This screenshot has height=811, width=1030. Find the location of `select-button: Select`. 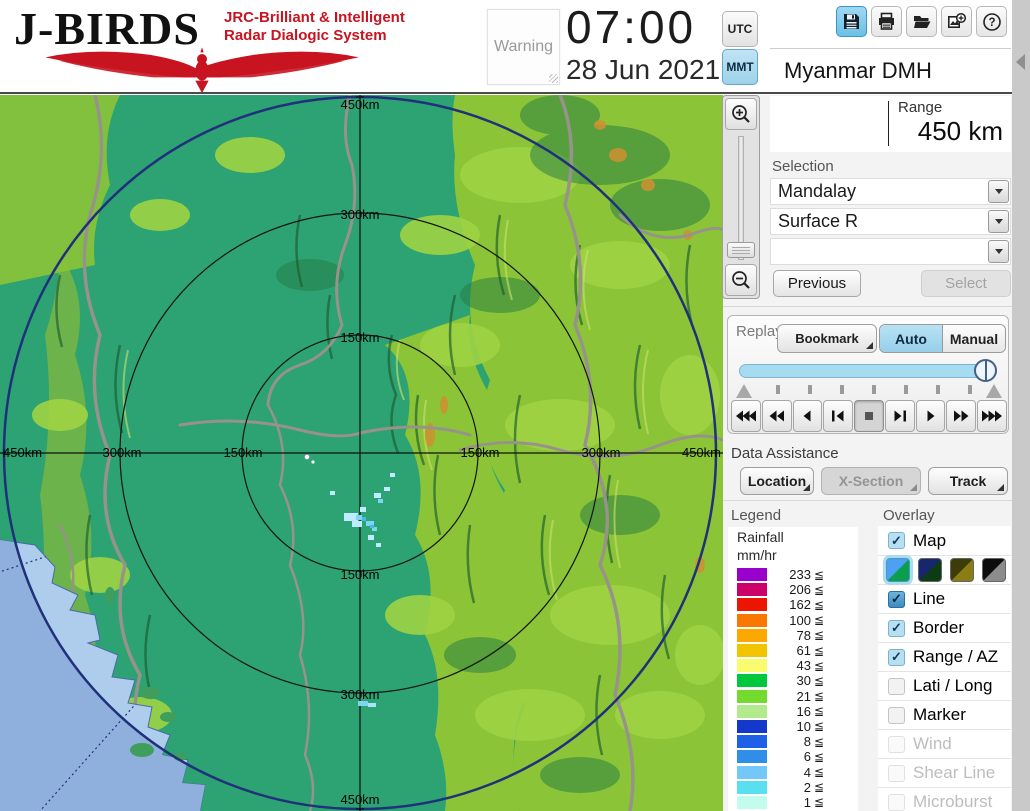

select-button: Select is located at coordinates (966, 283).